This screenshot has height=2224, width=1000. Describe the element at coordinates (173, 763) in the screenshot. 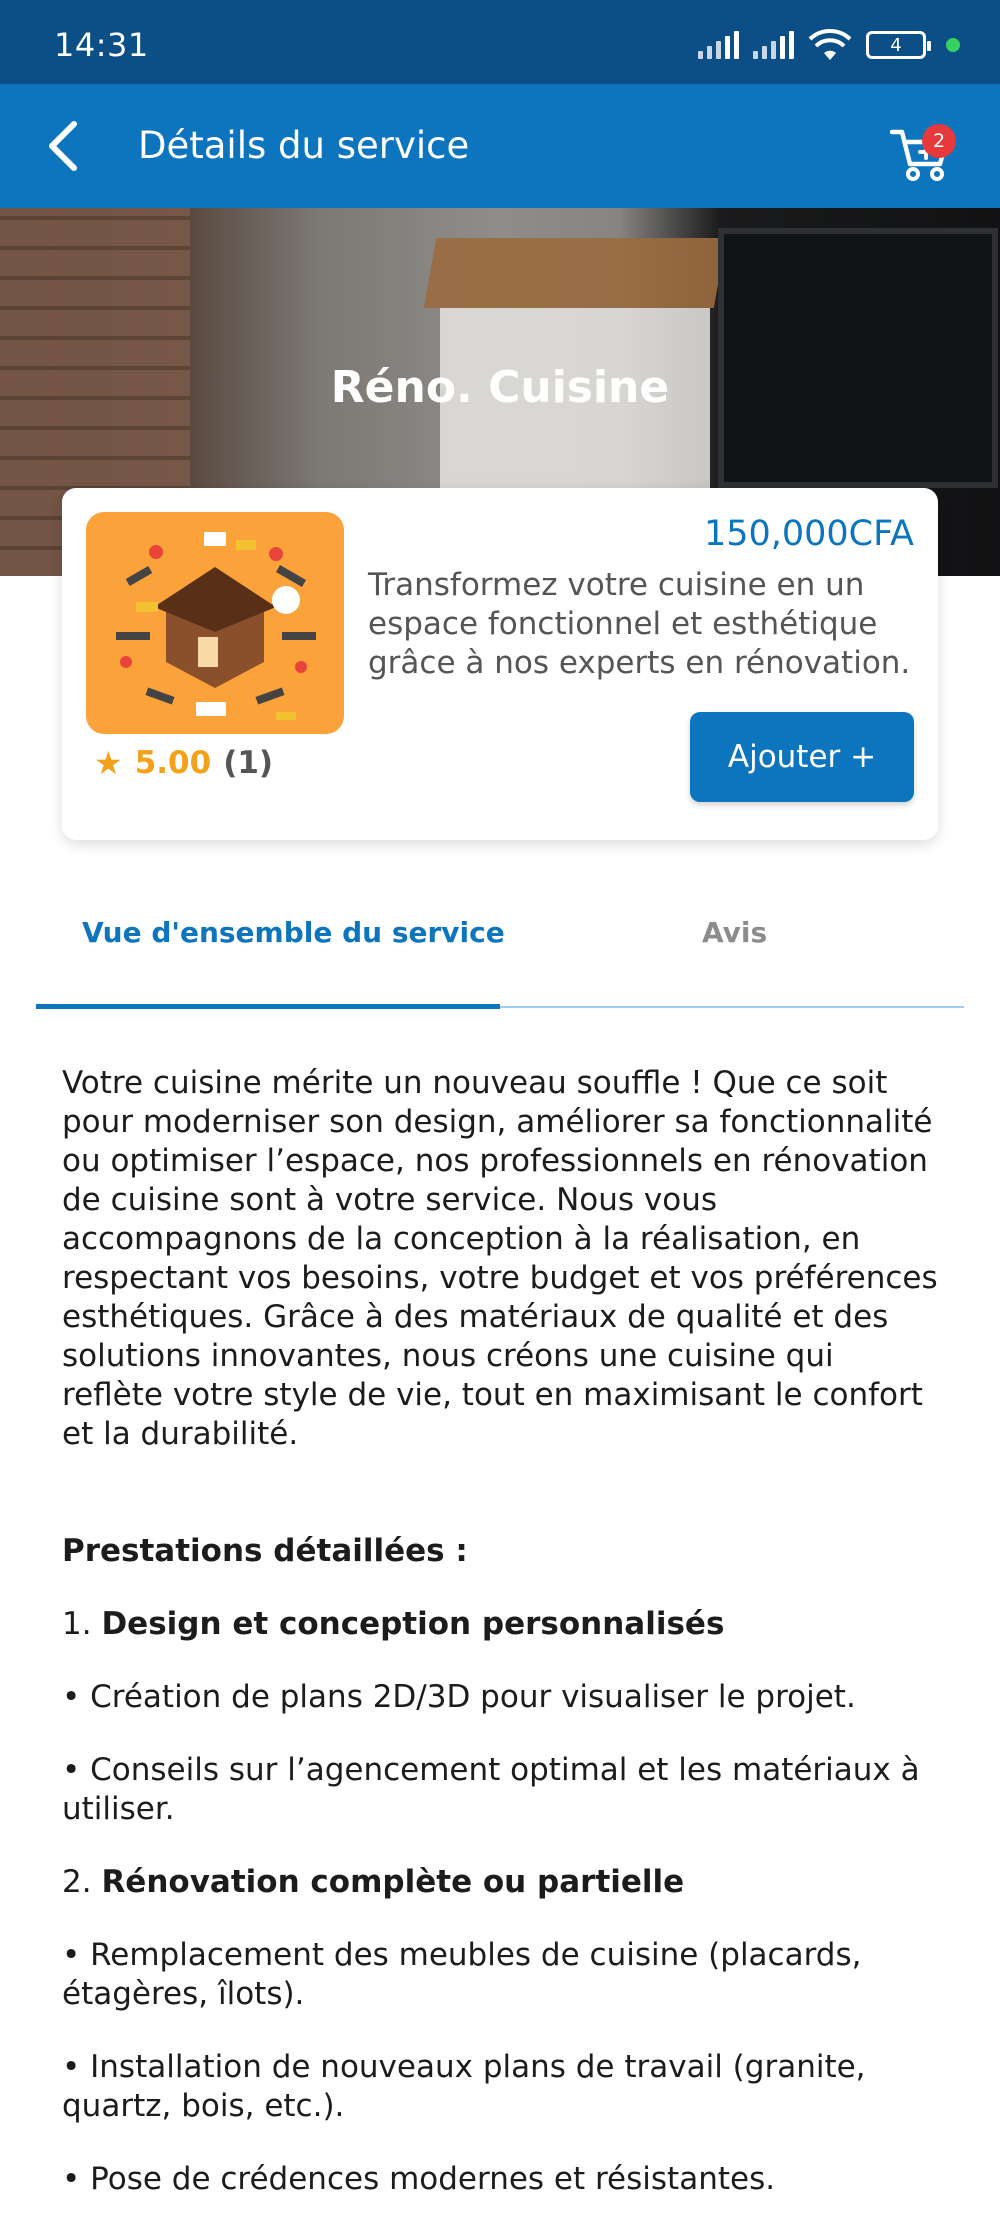

I see `rating-score: 5.00` at that location.